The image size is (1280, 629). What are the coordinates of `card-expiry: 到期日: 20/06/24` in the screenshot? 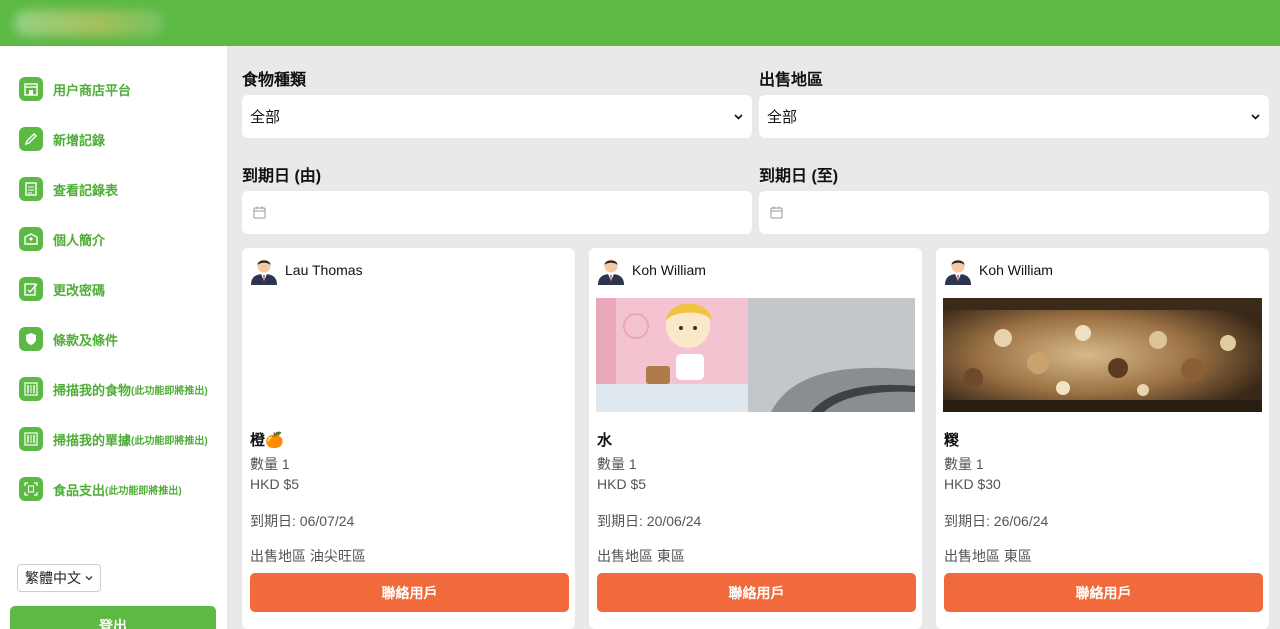 It's located at (649, 521).